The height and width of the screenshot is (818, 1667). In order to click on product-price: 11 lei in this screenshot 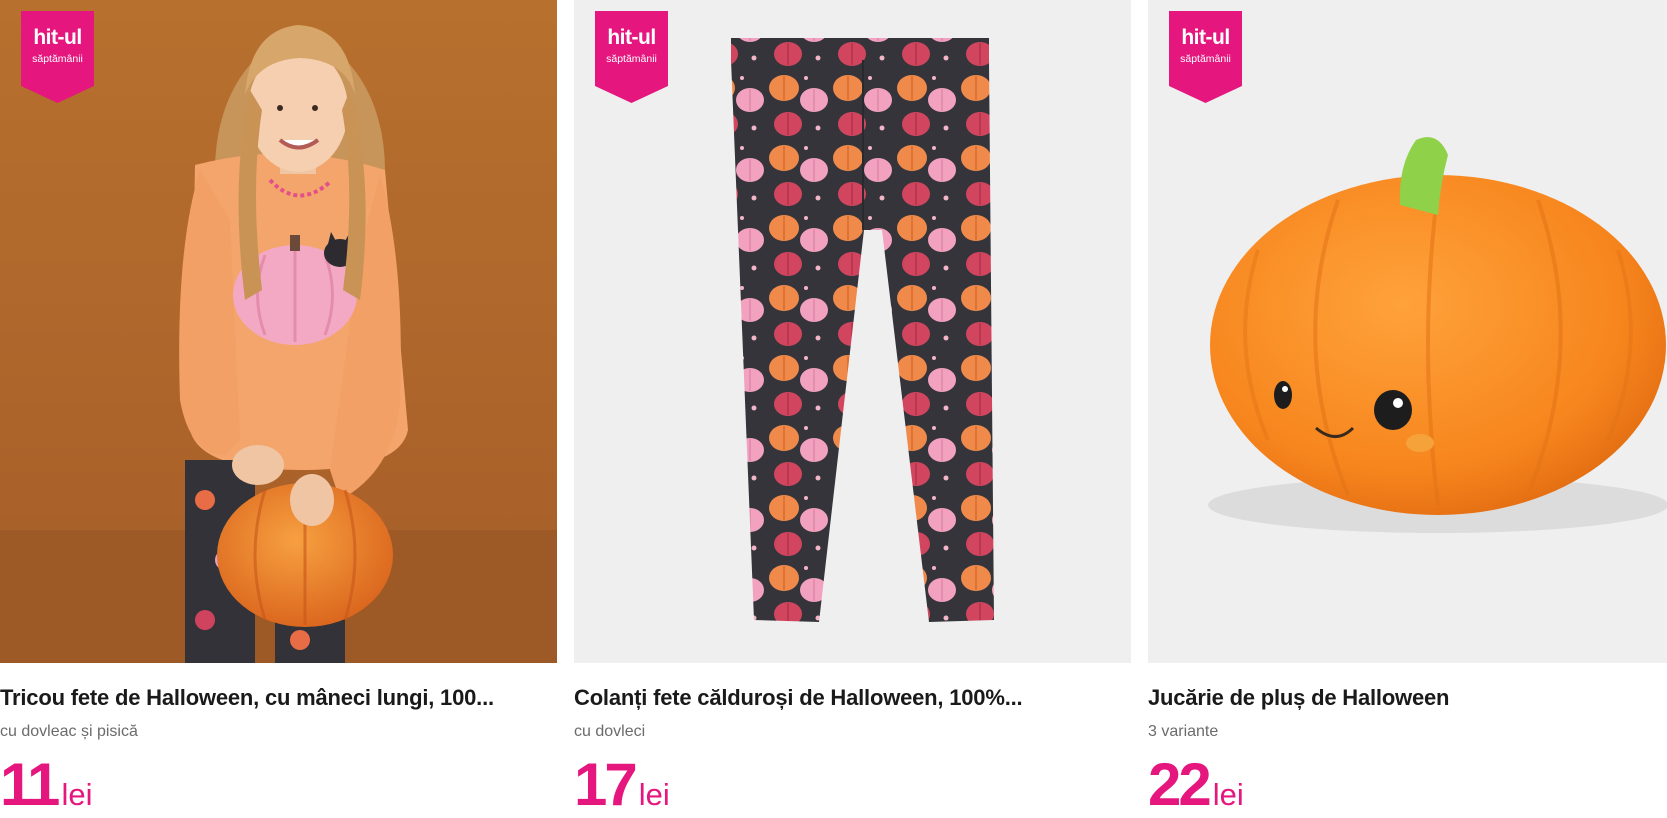, I will do `click(46, 785)`.